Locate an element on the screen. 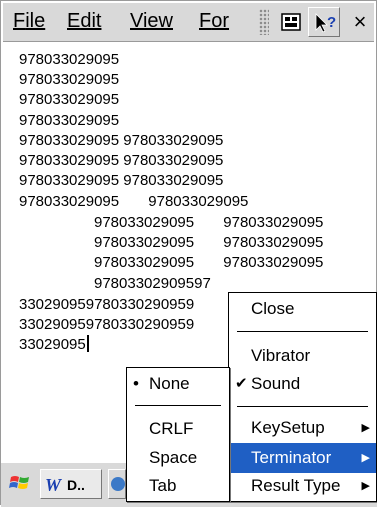 This screenshot has width=377, height=507. current-line-text: 33029095 is located at coordinates (52, 344).